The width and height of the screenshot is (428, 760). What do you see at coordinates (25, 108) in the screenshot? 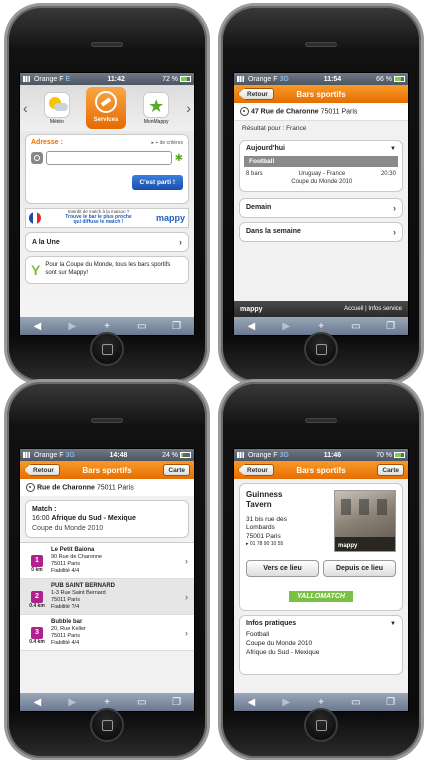
I see `chevron-left-icon: ‹` at bounding box center [25, 108].